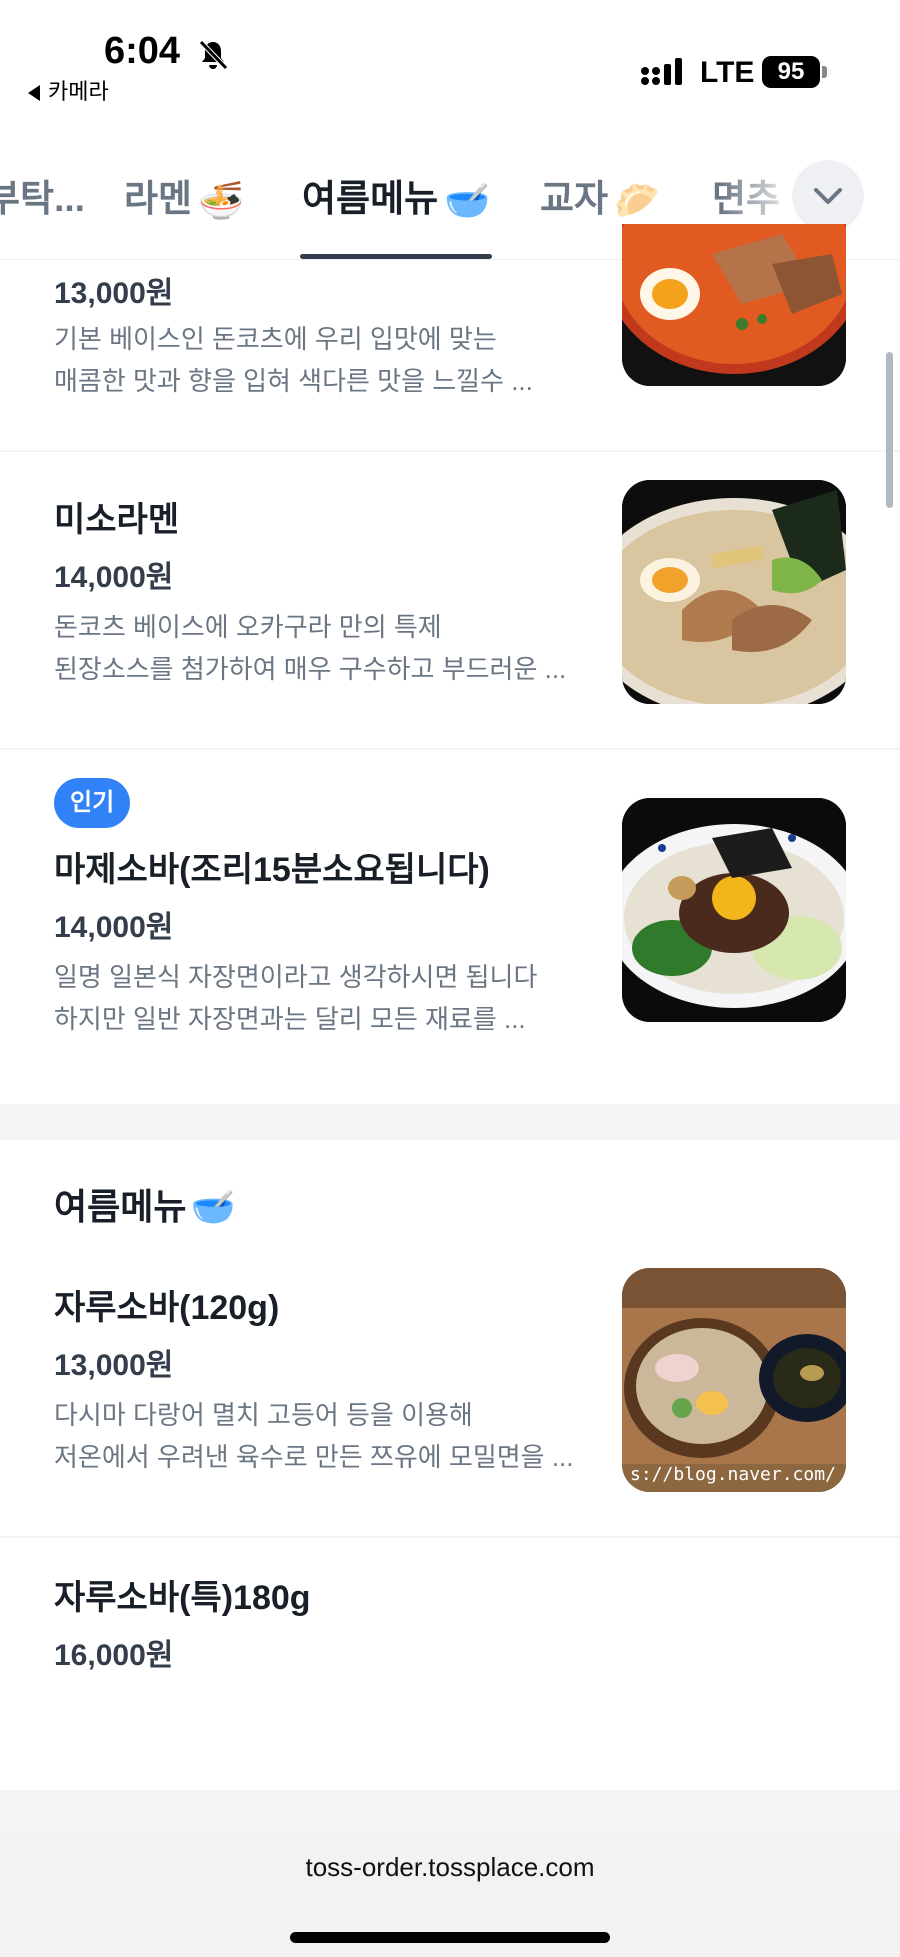  Describe the element at coordinates (272, 870) in the screenshot. I see `item-name: 마제소바(조리15분소요됩니다)` at that location.